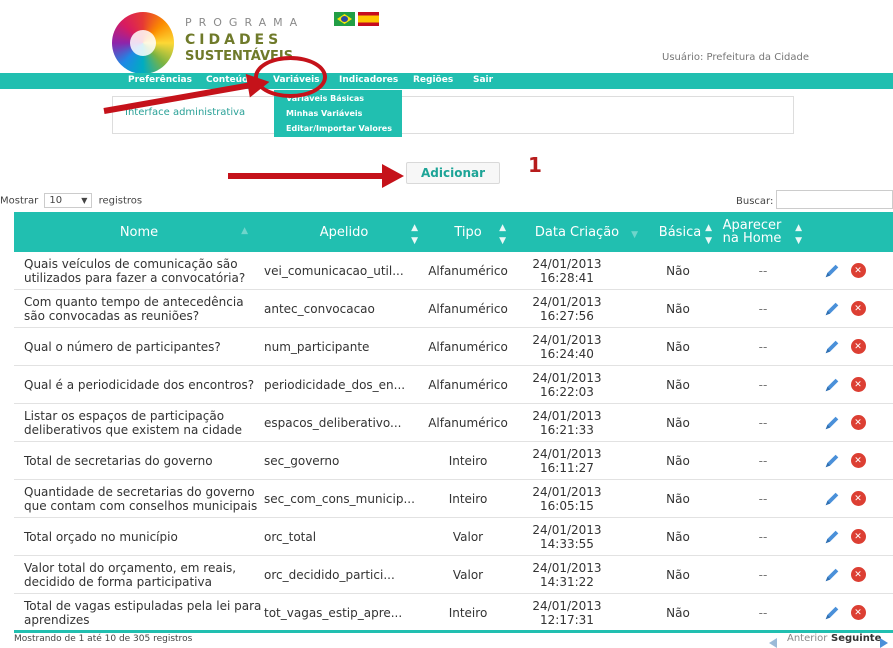 The image size is (893, 648). I want to click on nav-item-indicadores: Indicadores, so click(368, 80).